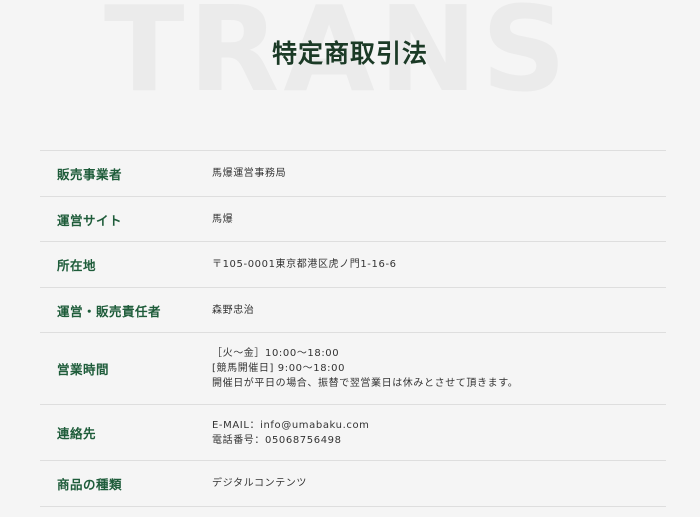 The width and height of the screenshot is (700, 517). What do you see at coordinates (77, 433) in the screenshot?
I see `row-label: 連絡先` at bounding box center [77, 433].